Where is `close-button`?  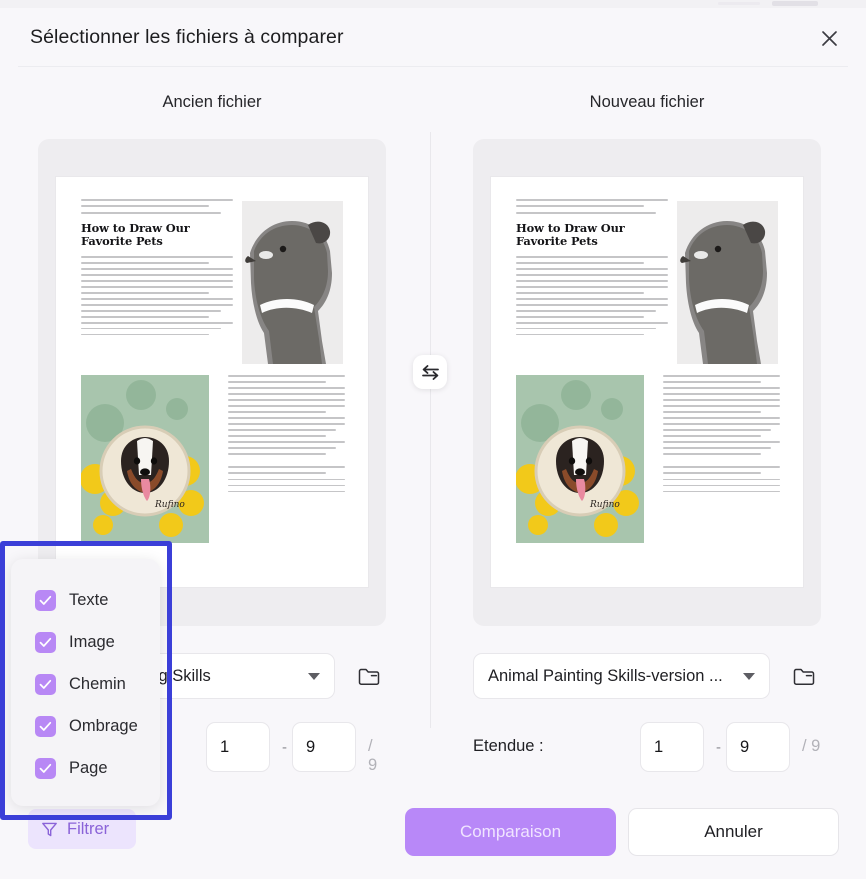 close-button is located at coordinates (829, 38).